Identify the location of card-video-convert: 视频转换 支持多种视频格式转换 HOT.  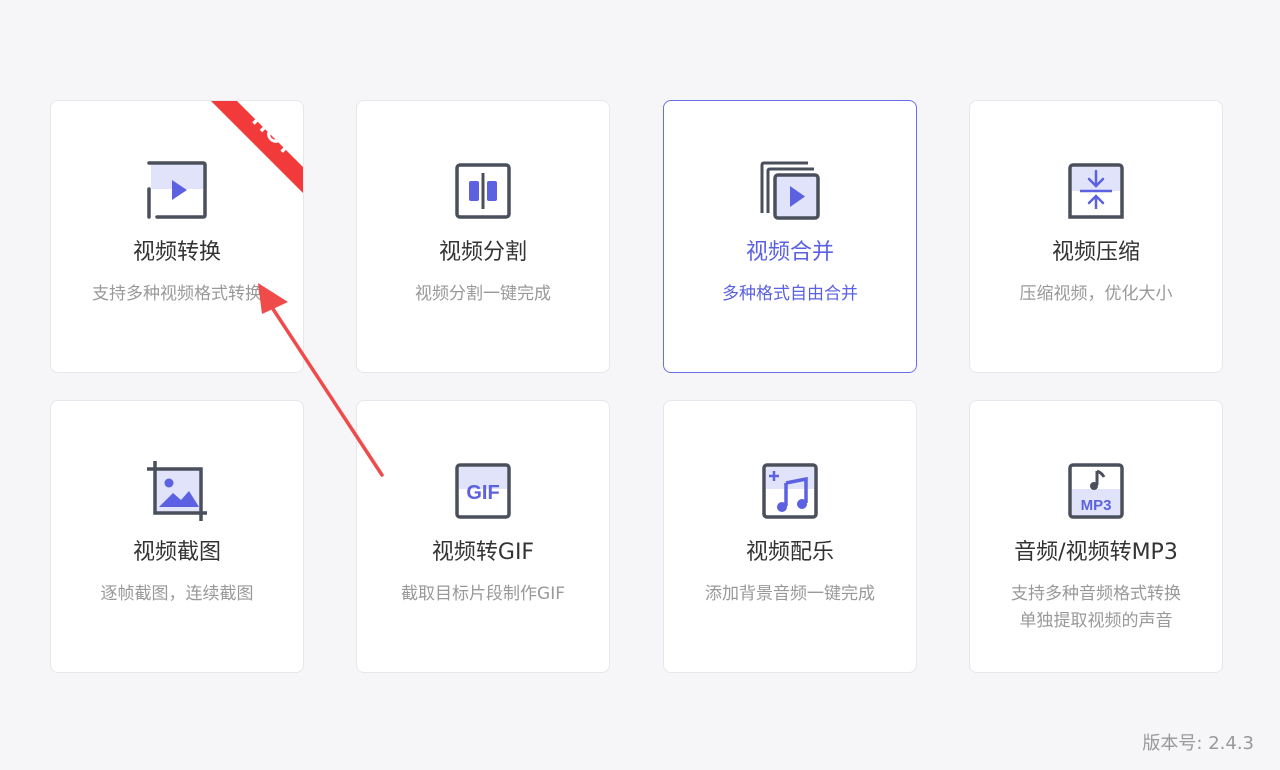
(177, 236).